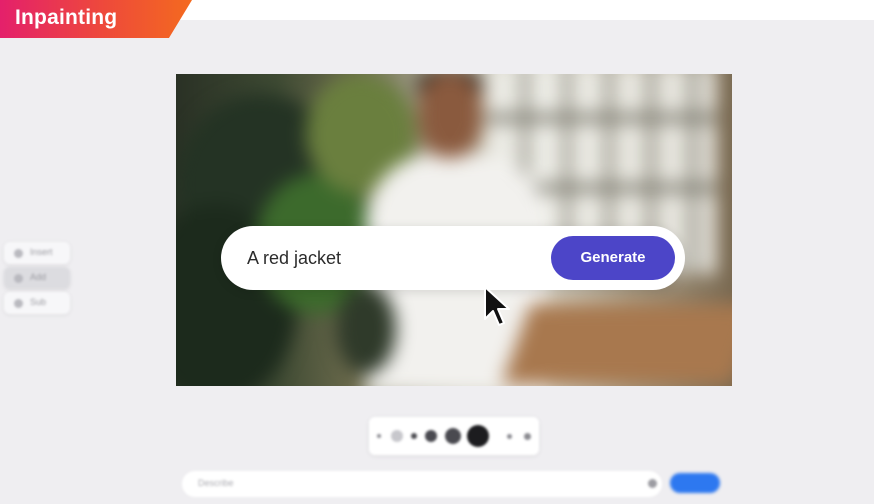 This screenshot has width=874, height=504. I want to click on redo-icon, so click(527, 436).